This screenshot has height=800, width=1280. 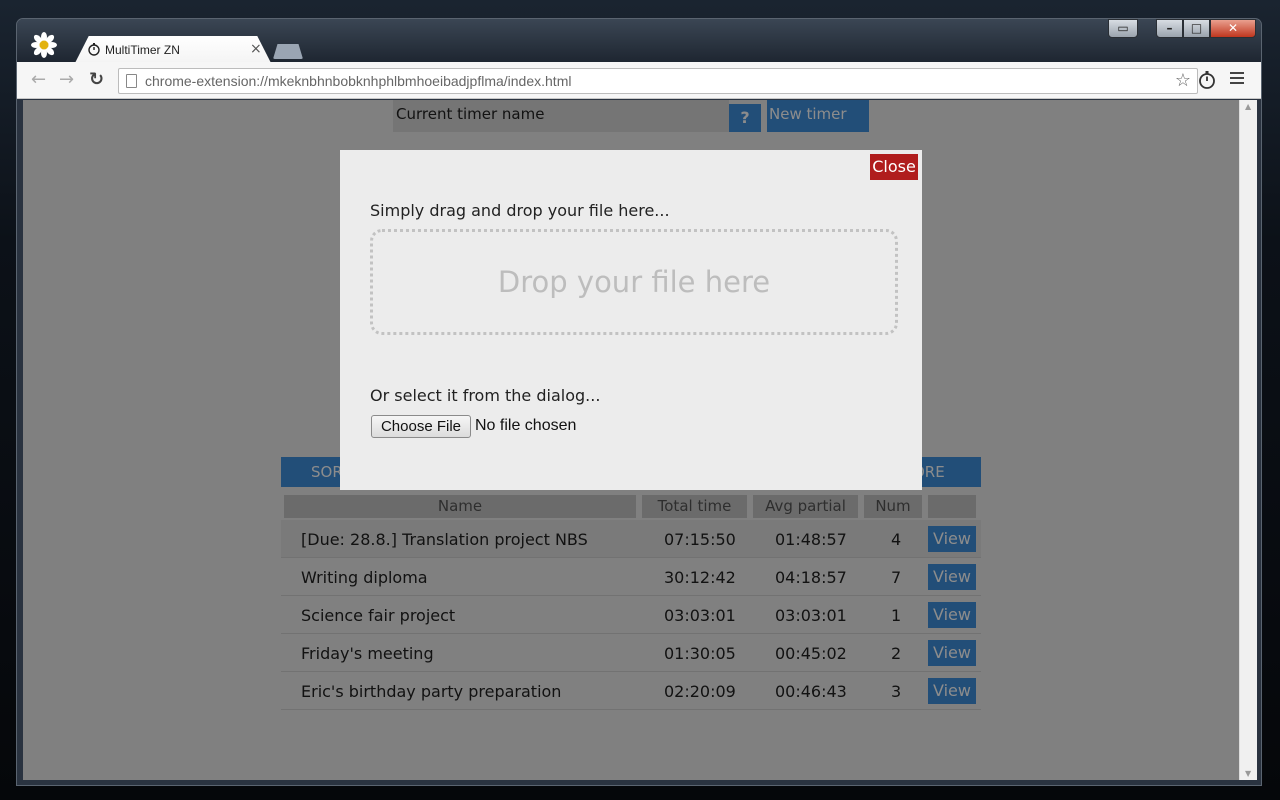 What do you see at coordinates (421, 426) in the screenshot?
I see `choose-file-button: Choose File` at bounding box center [421, 426].